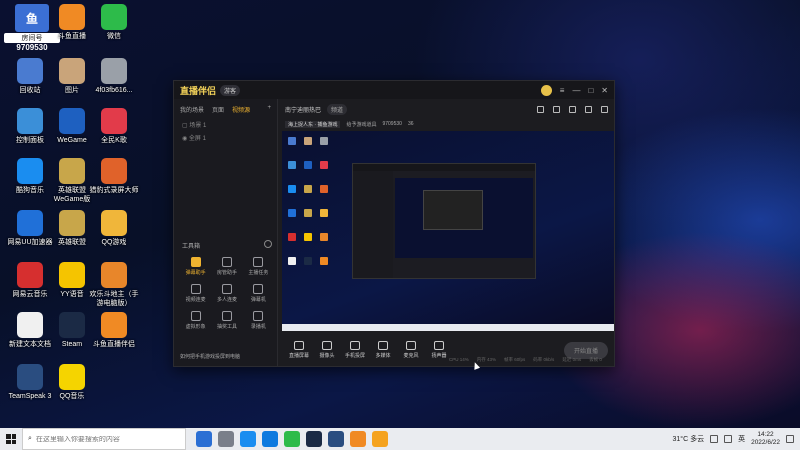  I want to click on control-label: 多媒体, so click(383, 356).